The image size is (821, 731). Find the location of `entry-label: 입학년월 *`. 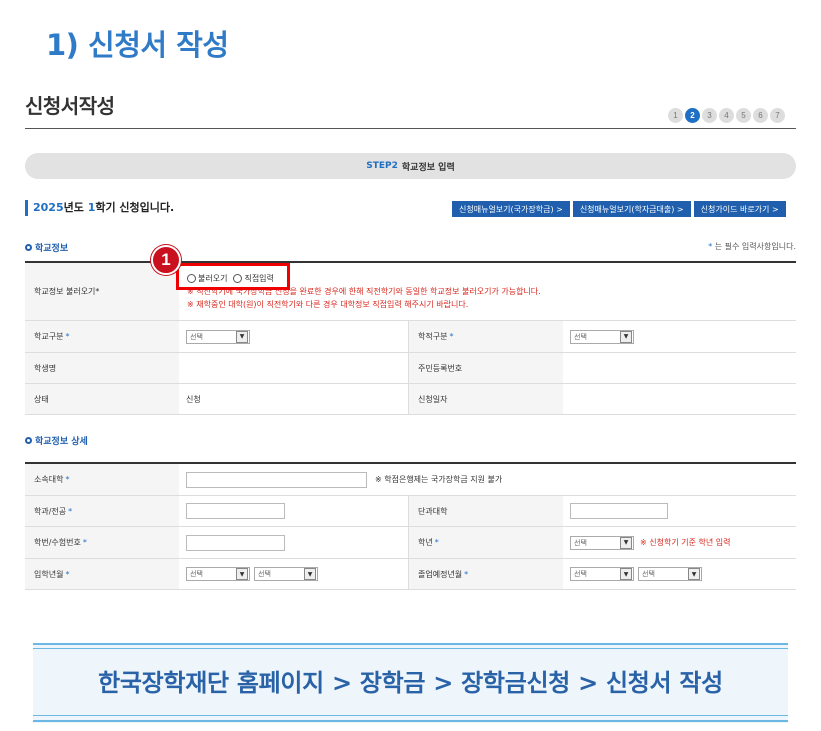

entry-label: 입학년월 * is located at coordinates (102, 574).